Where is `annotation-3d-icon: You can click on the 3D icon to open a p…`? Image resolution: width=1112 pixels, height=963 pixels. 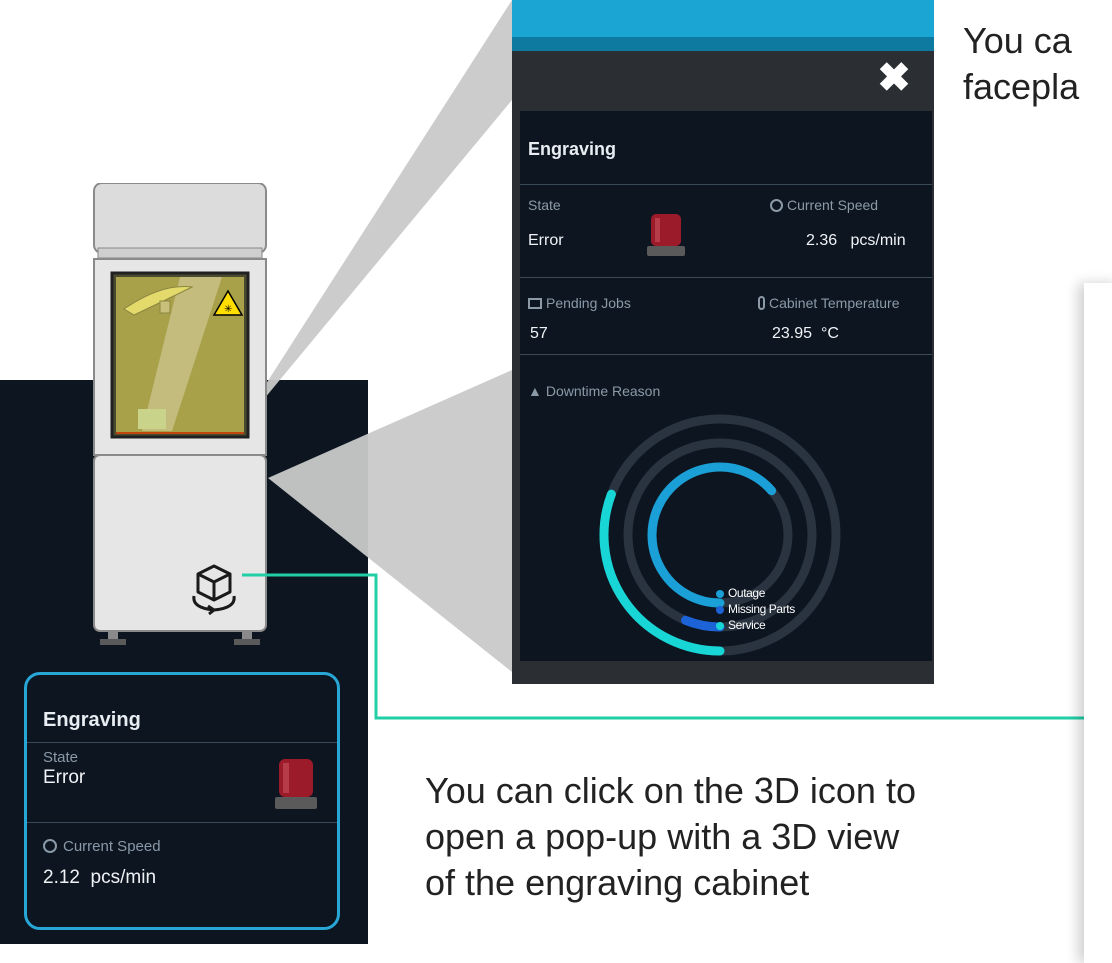
annotation-3d-icon: You can click on the 3D icon to open a p… is located at coordinates (670, 836).